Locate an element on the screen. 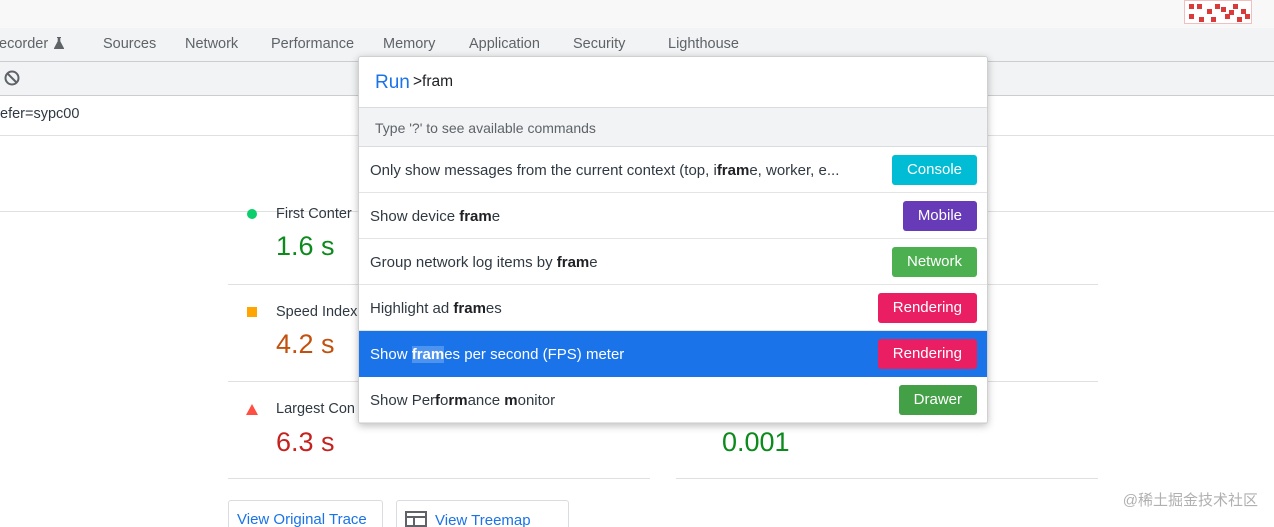 The image size is (1274, 527). treemap-icon is located at coordinates (416, 519).